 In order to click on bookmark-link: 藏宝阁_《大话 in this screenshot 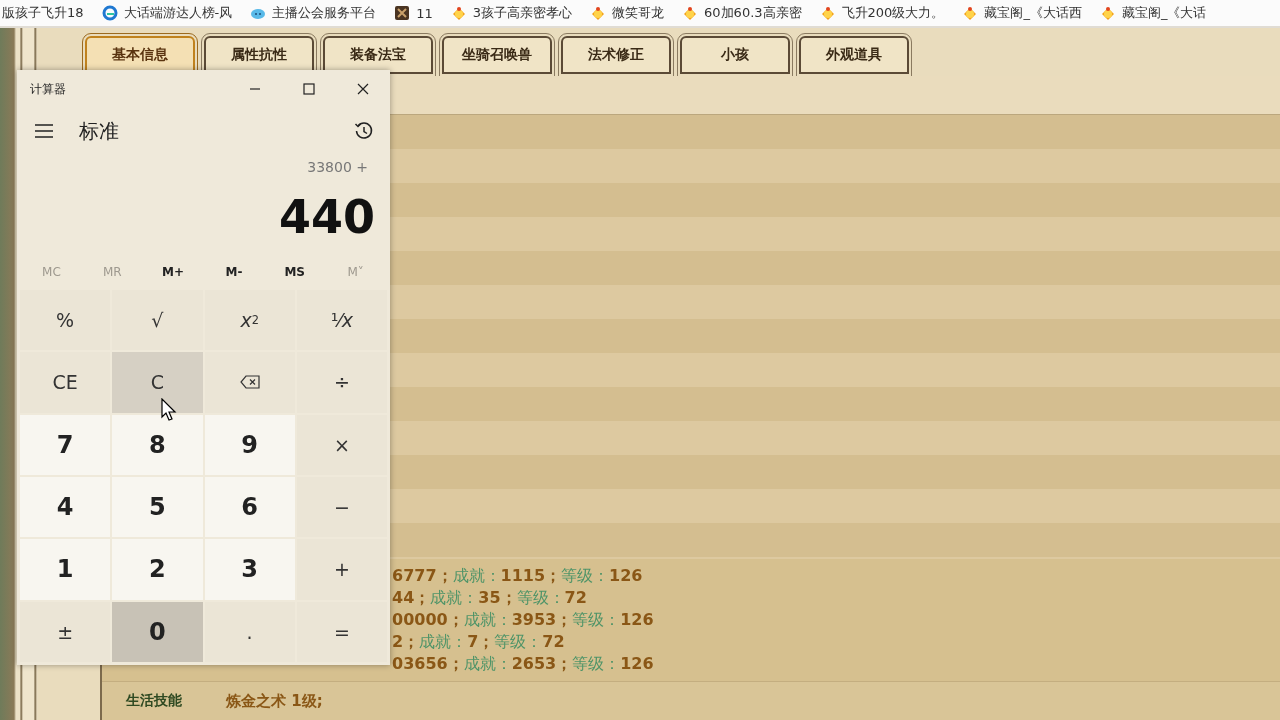, I will do `click(1153, 13)`.